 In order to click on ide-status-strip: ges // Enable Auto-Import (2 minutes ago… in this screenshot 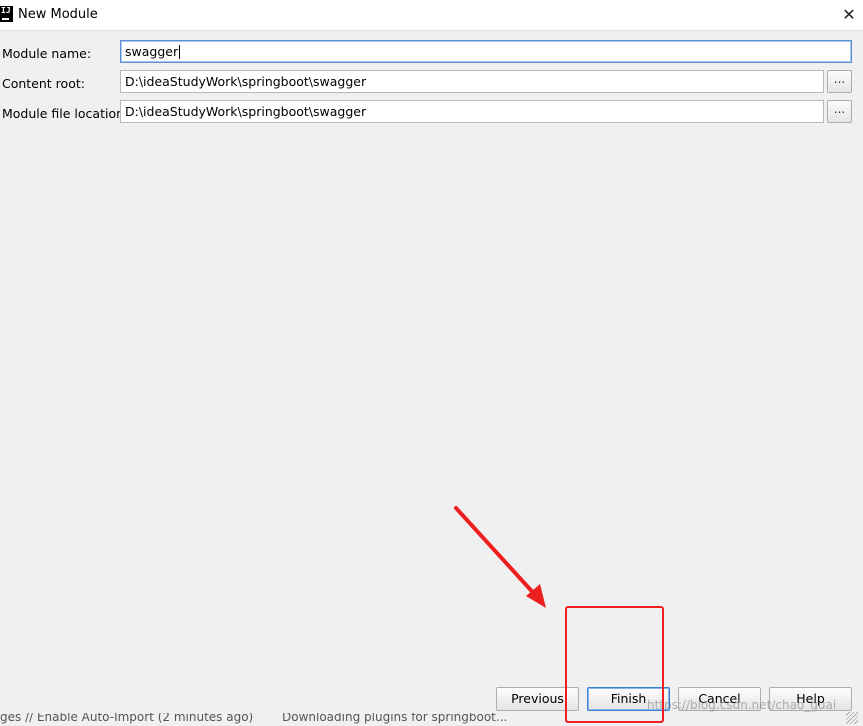, I will do `click(431, 719)`.